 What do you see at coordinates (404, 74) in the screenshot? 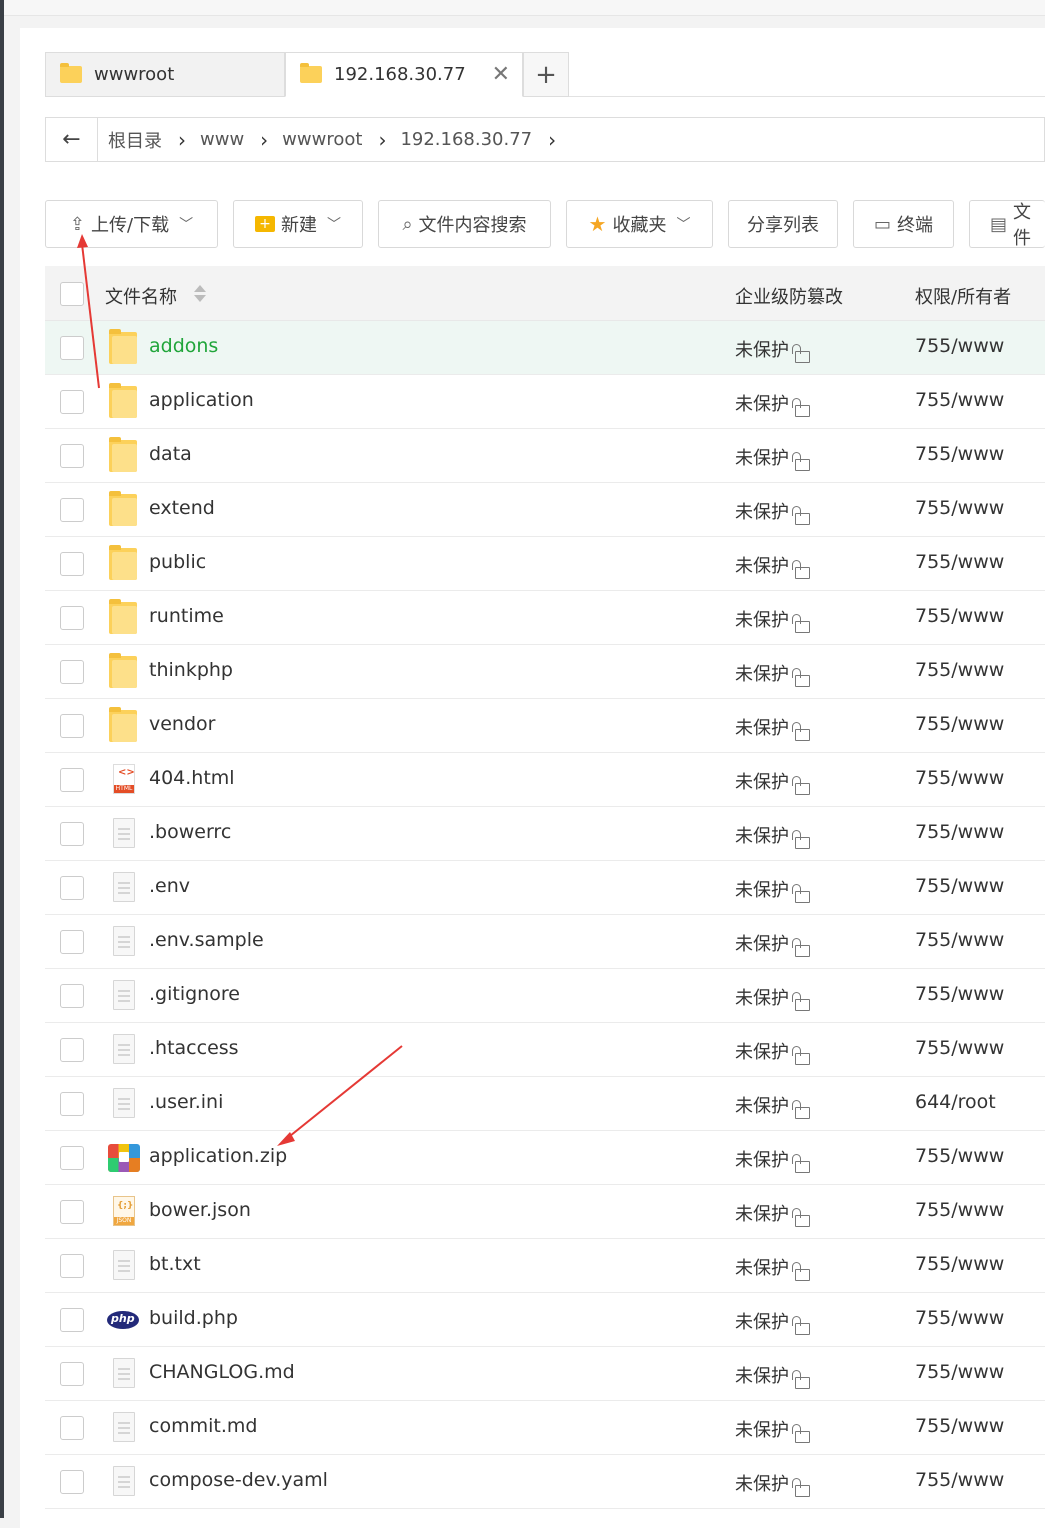
I see `tab-192-168-30-77: 192.168.30.77 ✕` at bounding box center [404, 74].